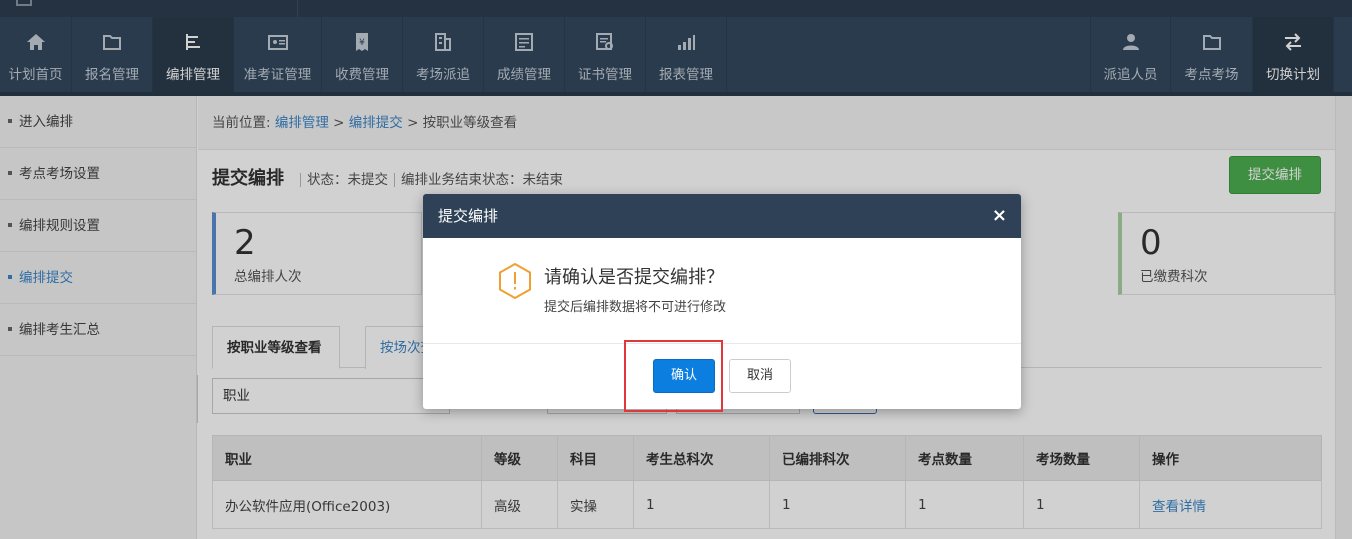  I want to click on close-icon: ×, so click(999, 216).